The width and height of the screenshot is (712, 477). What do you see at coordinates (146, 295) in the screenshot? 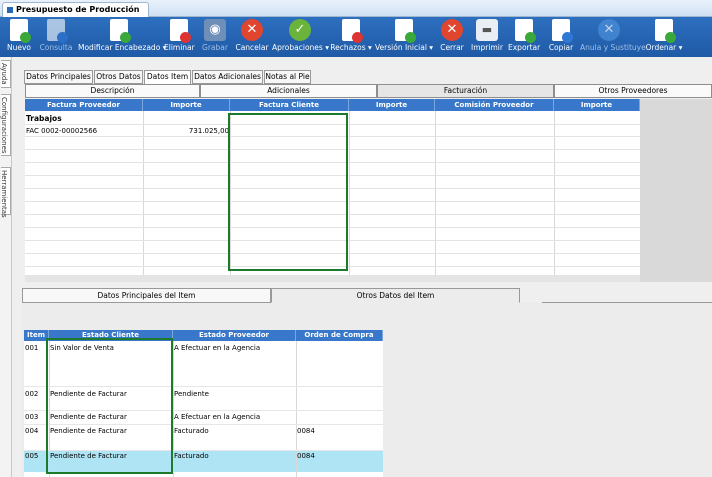
I see `tab-datos-principales-item: Datos Principales del Item` at bounding box center [146, 295].